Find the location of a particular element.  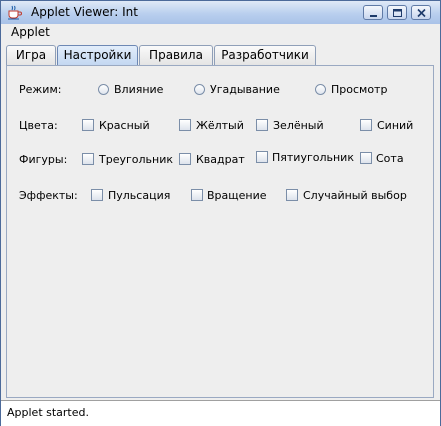

menu-applet: Applet is located at coordinates (30, 32).